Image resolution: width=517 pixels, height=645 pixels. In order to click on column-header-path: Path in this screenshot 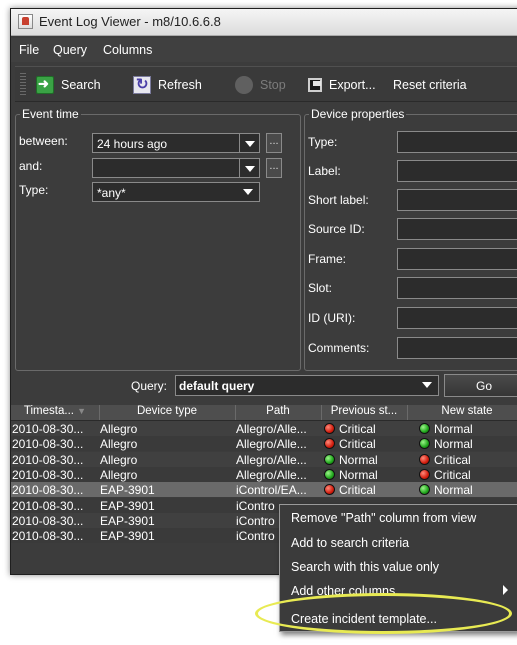, I will do `click(278, 412)`.